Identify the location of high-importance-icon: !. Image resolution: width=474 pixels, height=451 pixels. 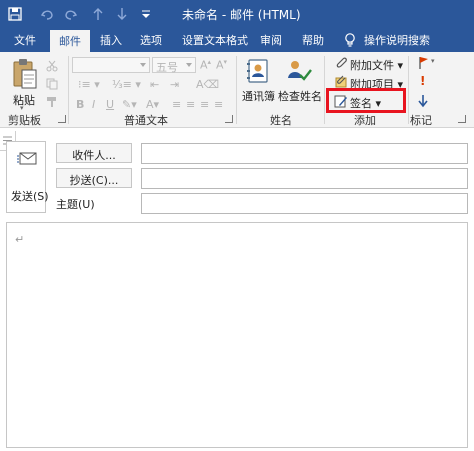
(422, 81).